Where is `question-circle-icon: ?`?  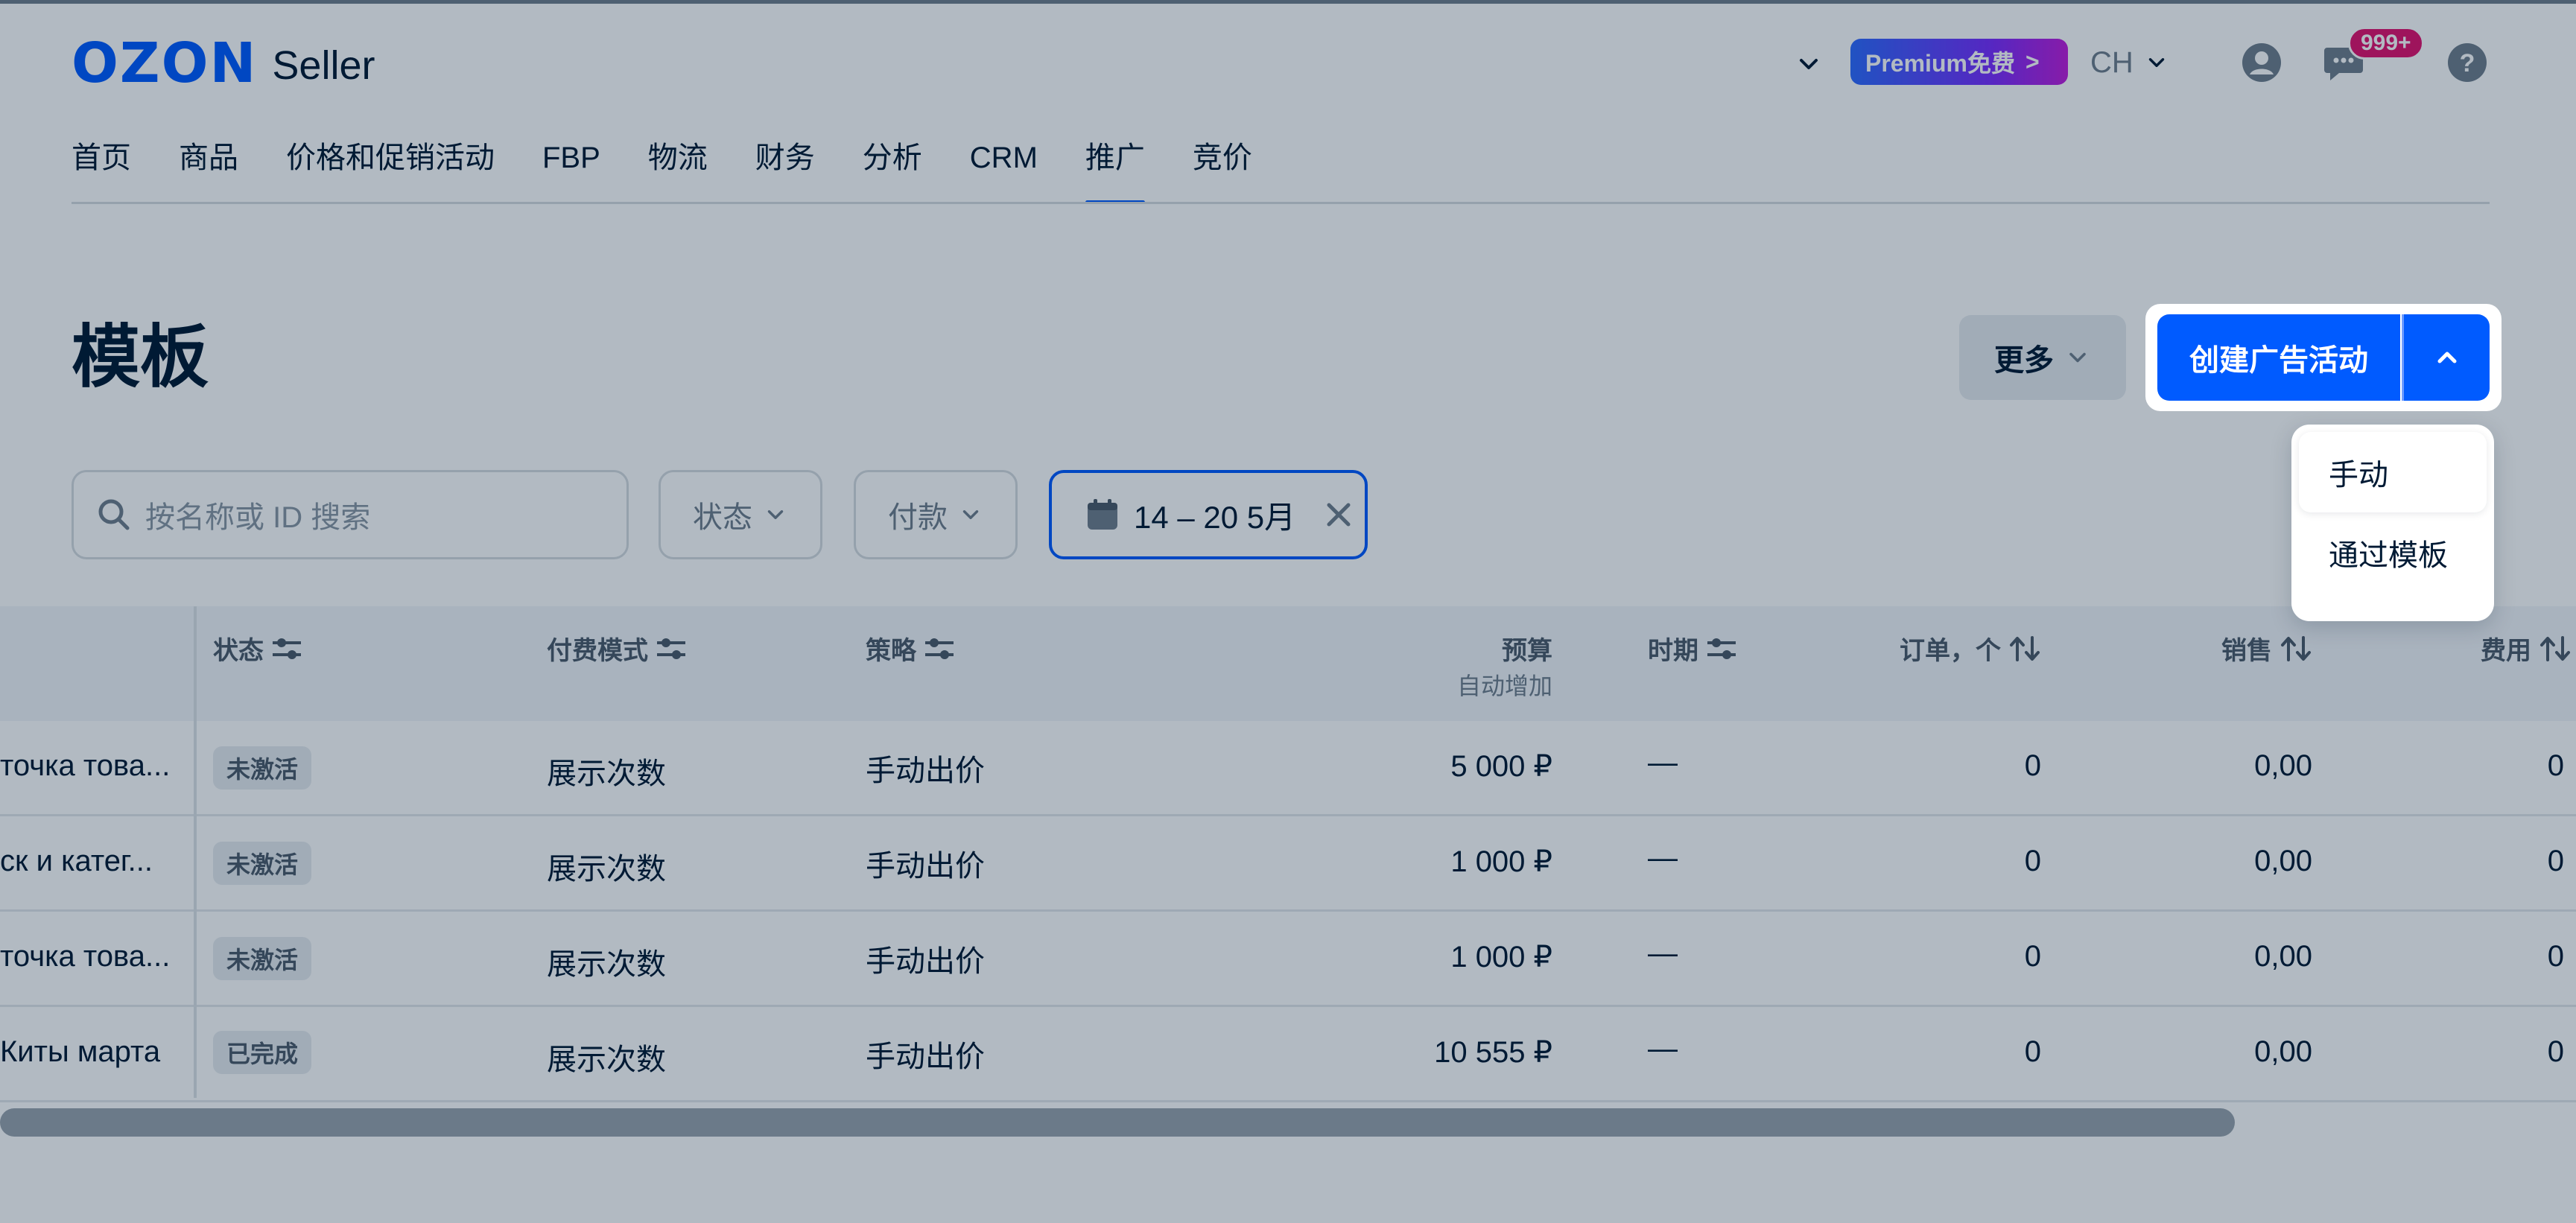 question-circle-icon: ? is located at coordinates (2467, 63).